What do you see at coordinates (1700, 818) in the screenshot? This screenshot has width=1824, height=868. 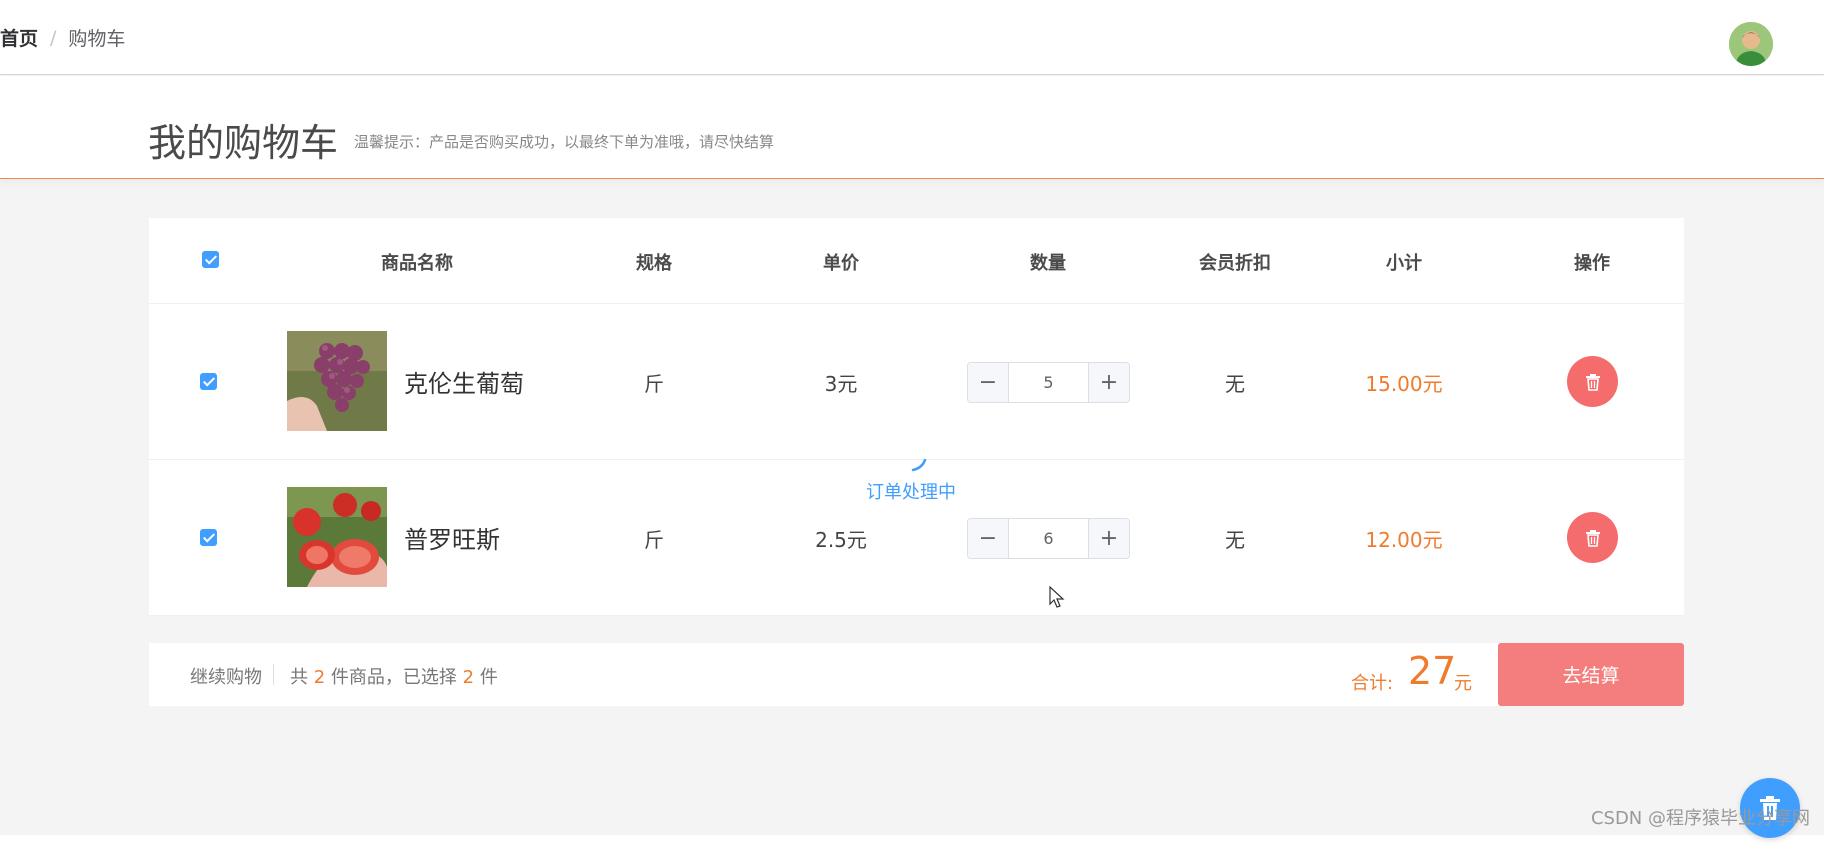 I see `watermark: CSDN @程序猿毕业分享网` at bounding box center [1700, 818].